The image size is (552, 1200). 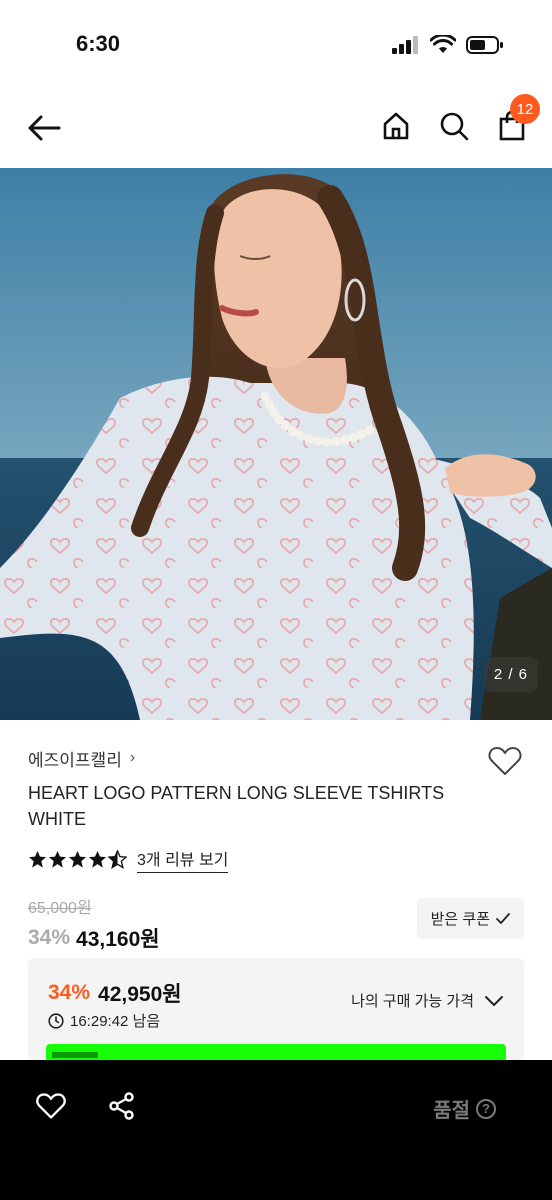 What do you see at coordinates (56, 1020) in the screenshot?
I see `clock-icon` at bounding box center [56, 1020].